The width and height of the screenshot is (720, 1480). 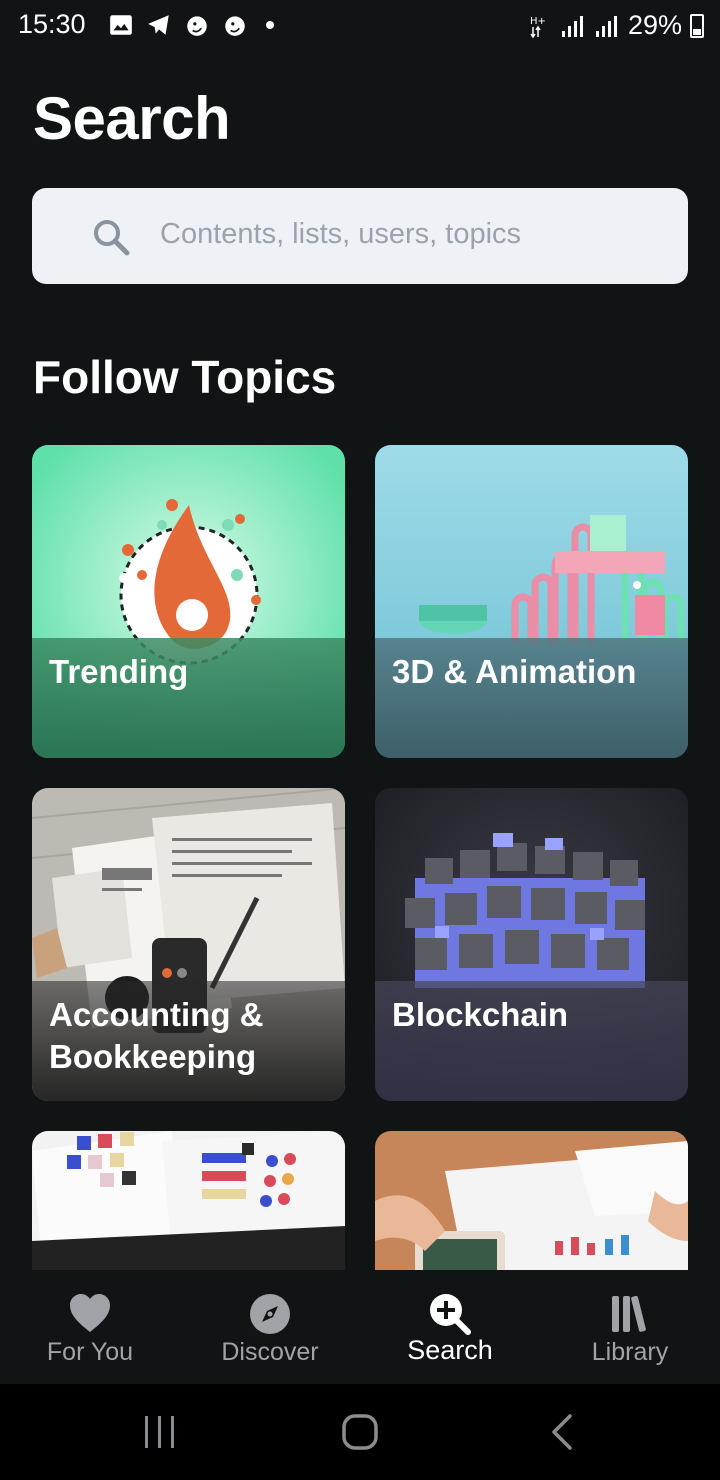 I want to click on topic-card-business, so click(x=531, y=1200).